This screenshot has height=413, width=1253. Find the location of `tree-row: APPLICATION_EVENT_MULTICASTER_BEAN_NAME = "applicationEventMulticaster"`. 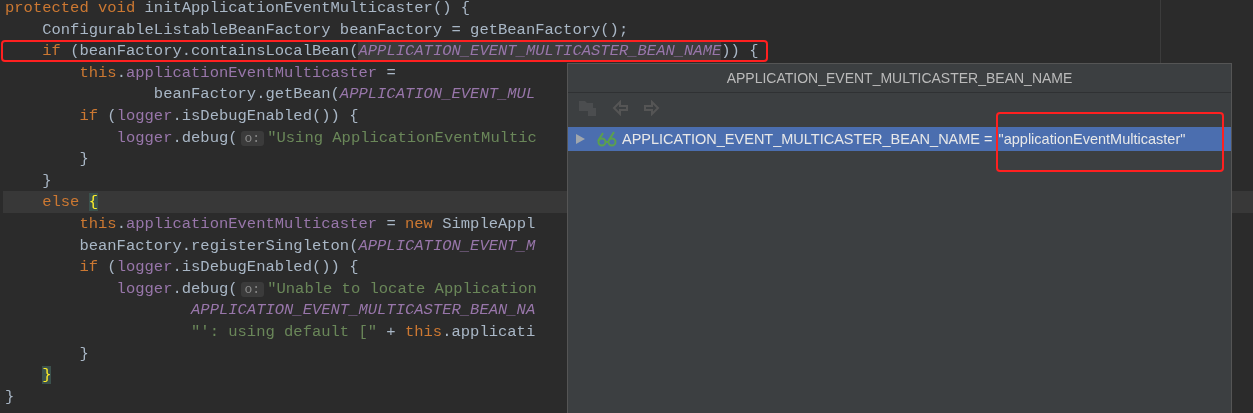

tree-row: APPLICATION_EVENT_MULTICASTER_BEAN_NAME = "applicationEventMulticaster" is located at coordinates (899, 139).